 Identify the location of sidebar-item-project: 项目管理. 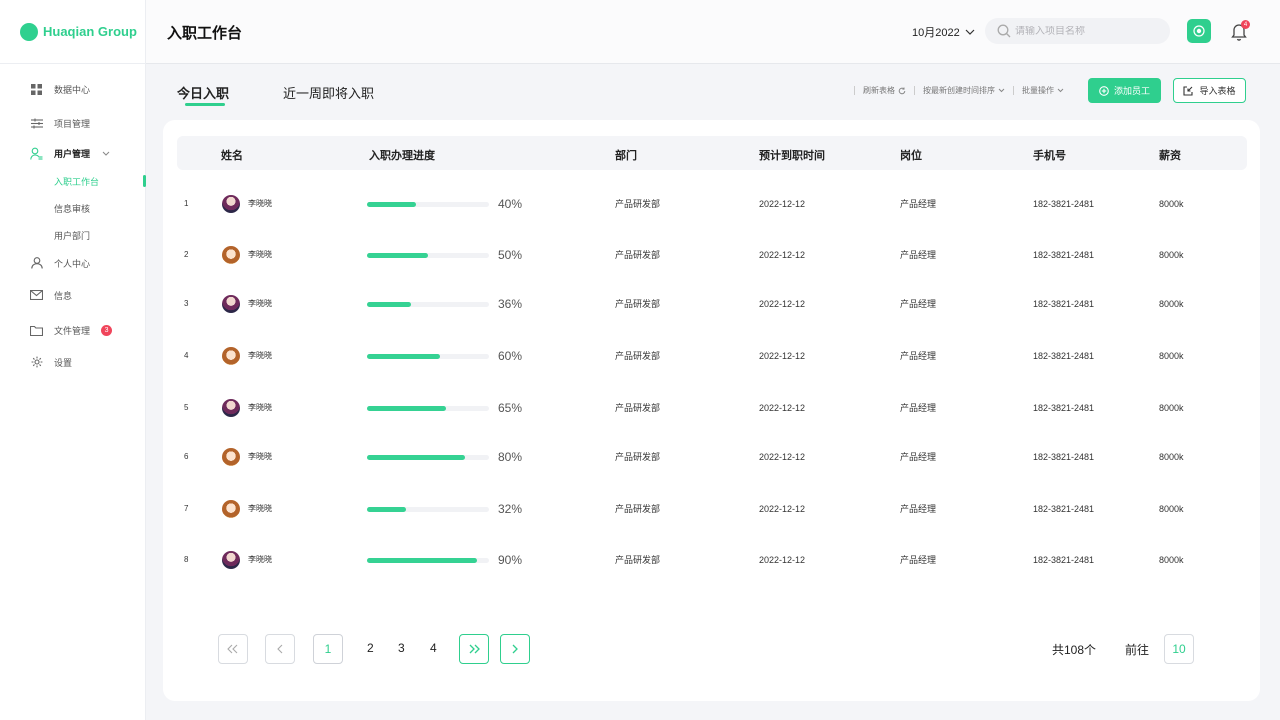
(73, 123).